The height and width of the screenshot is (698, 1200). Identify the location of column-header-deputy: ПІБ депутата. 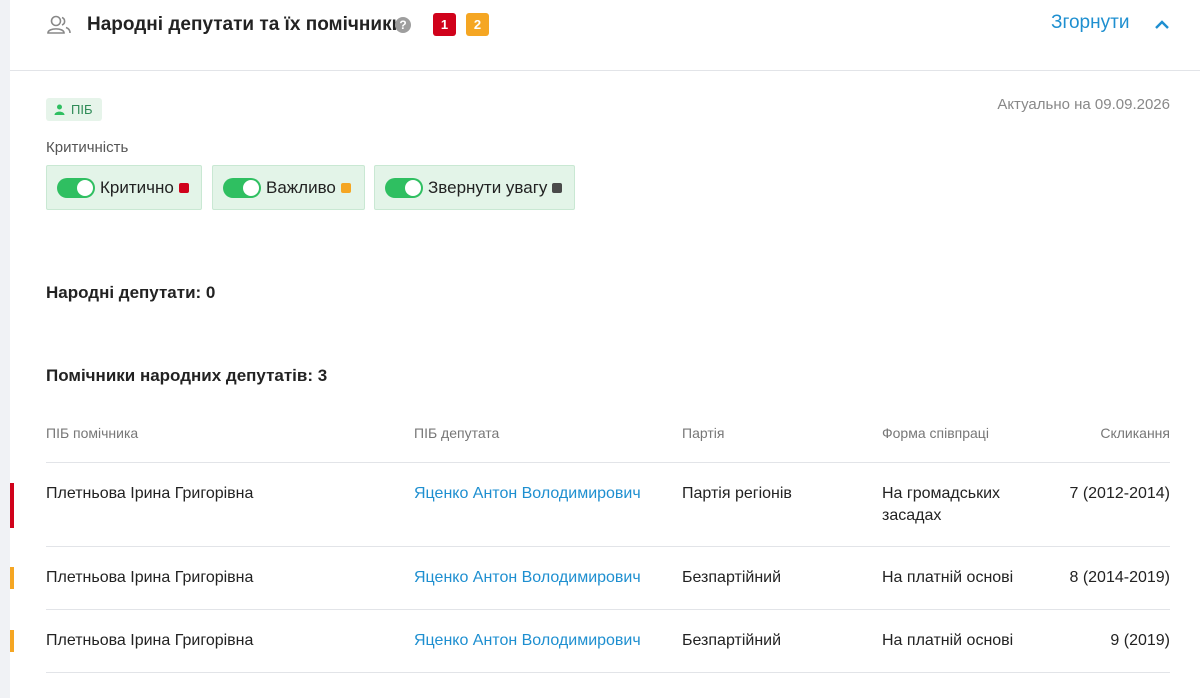
(457, 433).